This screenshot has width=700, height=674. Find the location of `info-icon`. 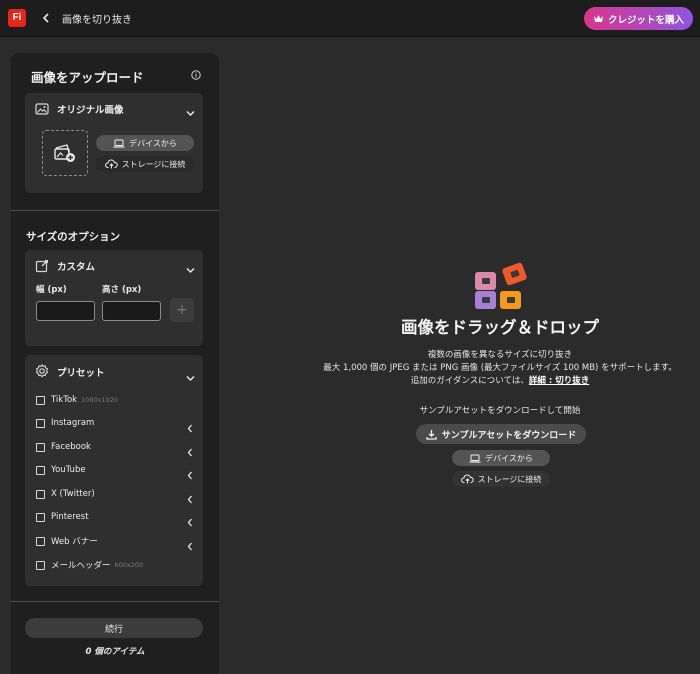

info-icon is located at coordinates (196, 75).